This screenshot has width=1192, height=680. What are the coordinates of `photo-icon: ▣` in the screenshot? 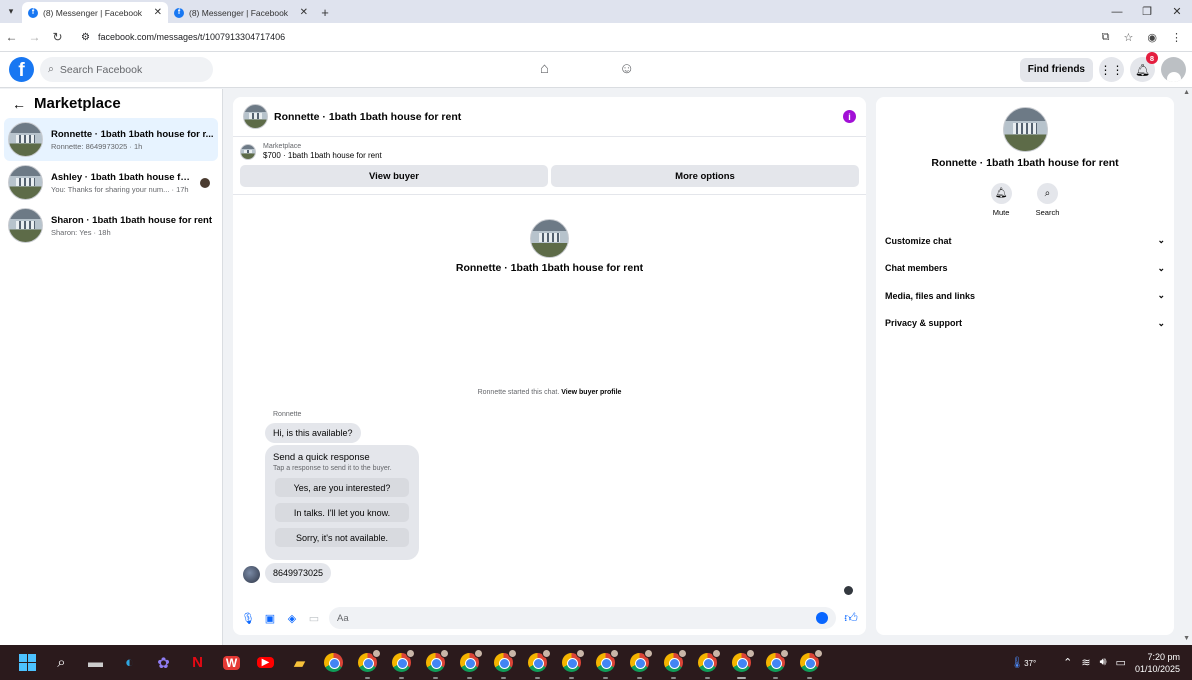 It's located at (270, 618).